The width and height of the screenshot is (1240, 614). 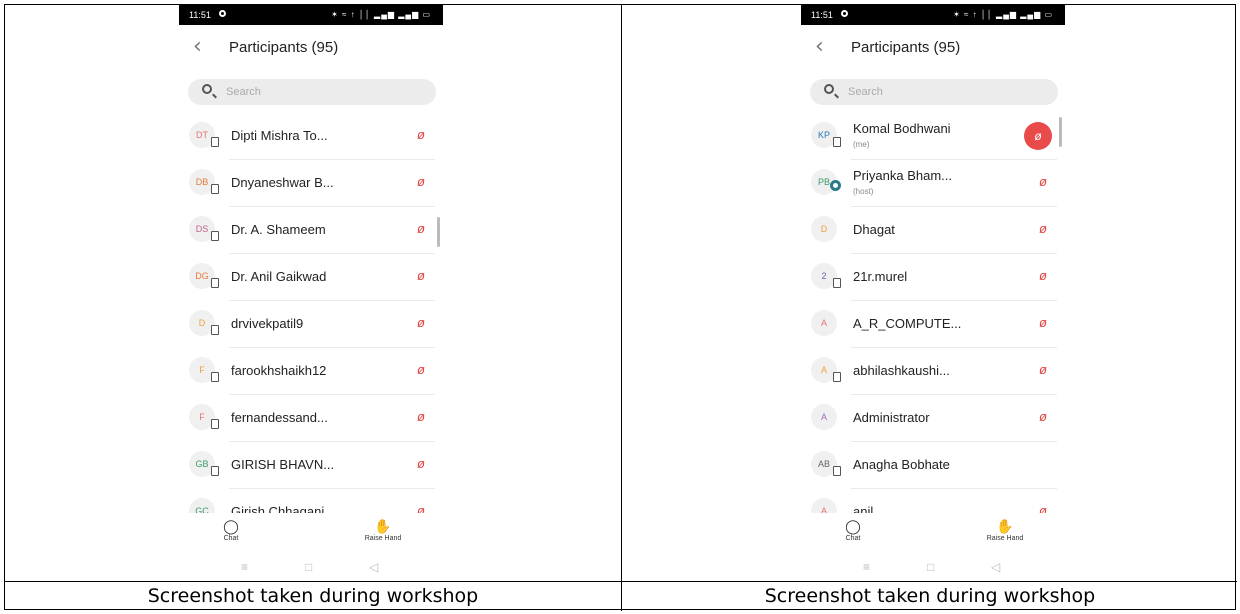 What do you see at coordinates (933, 183) in the screenshot?
I see `participant-row: PB Priyanka Bham... (host) ø` at bounding box center [933, 183].